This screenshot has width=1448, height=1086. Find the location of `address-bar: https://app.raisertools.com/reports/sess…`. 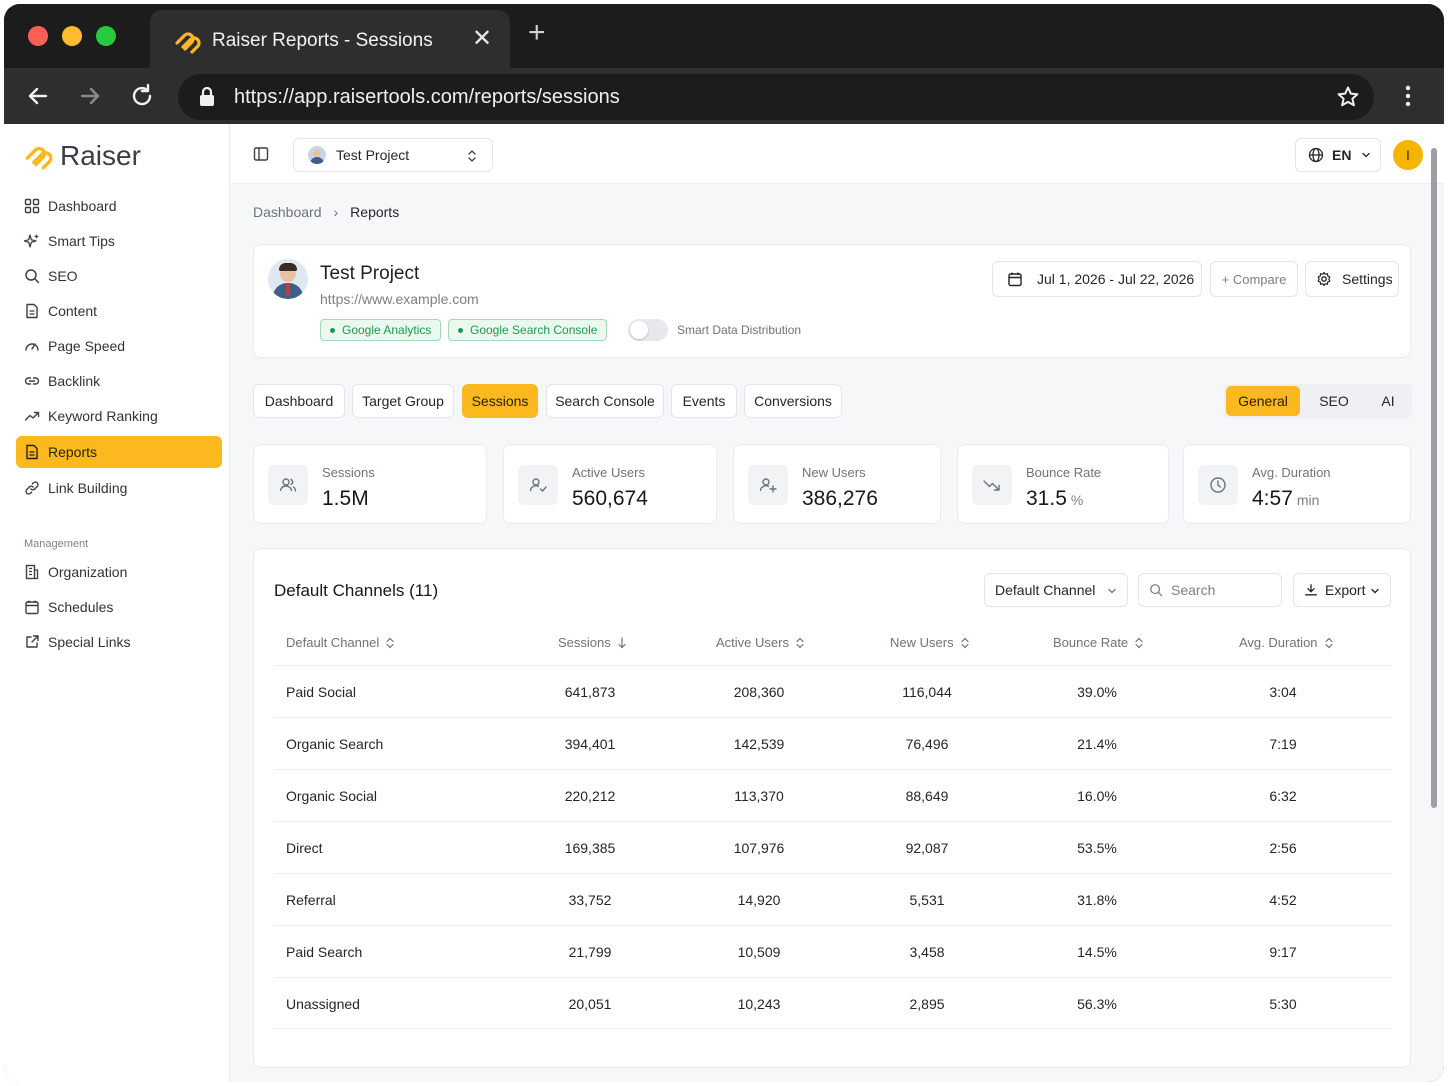

address-bar: https://app.raisertools.com/reports/sess… is located at coordinates (776, 97).